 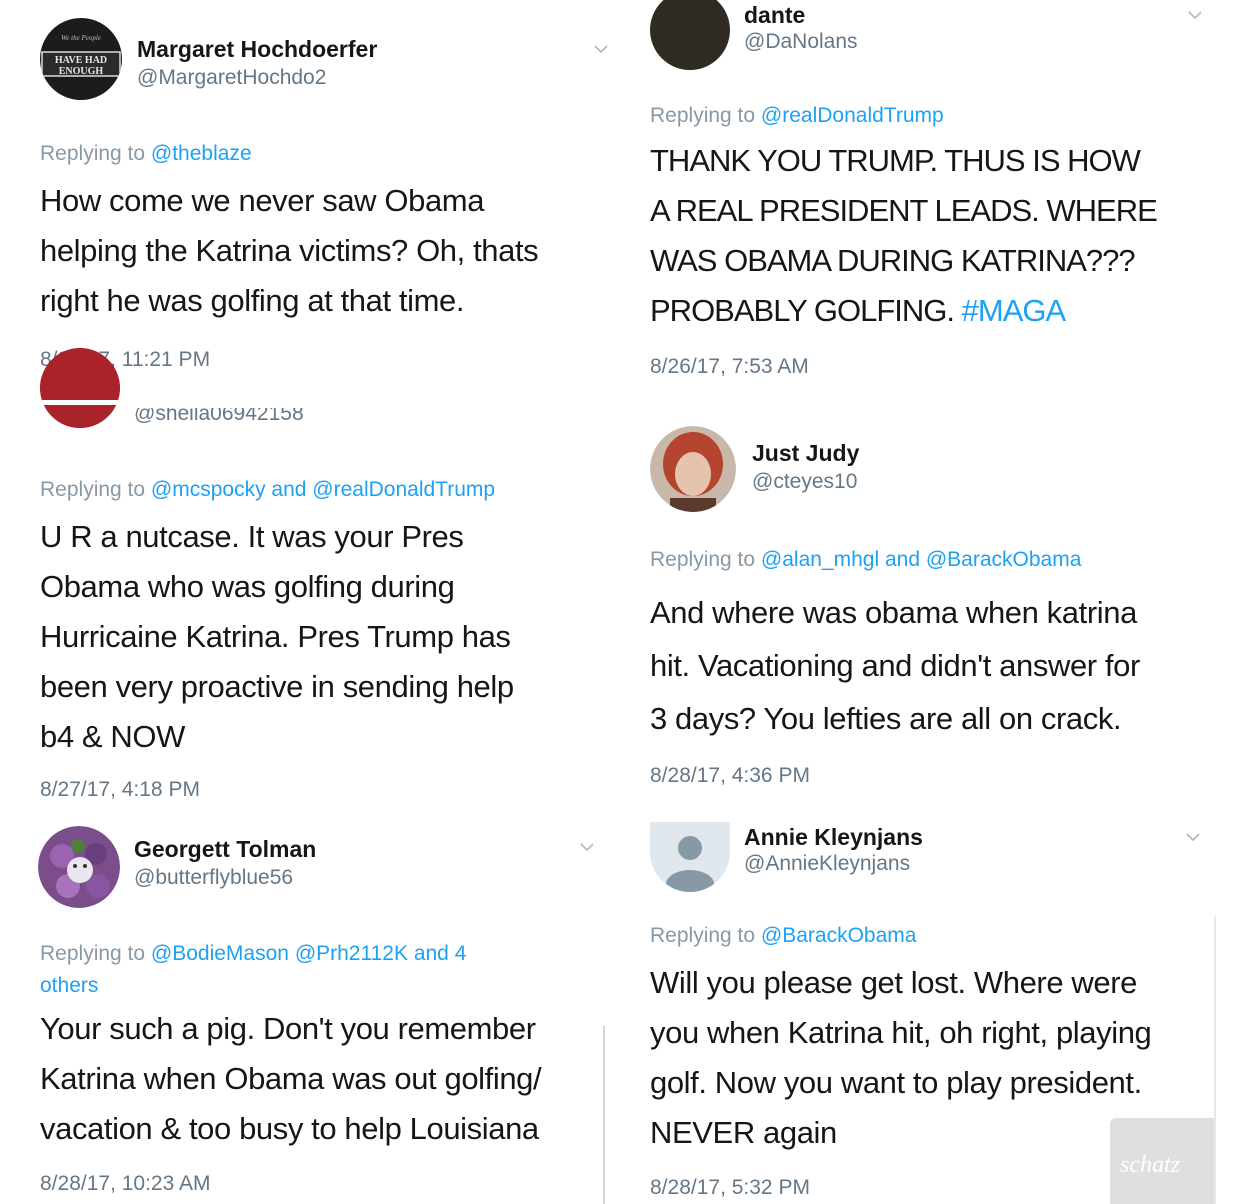 I want to click on timestamp: 8/27/17, 4:18 PM, so click(x=120, y=790).